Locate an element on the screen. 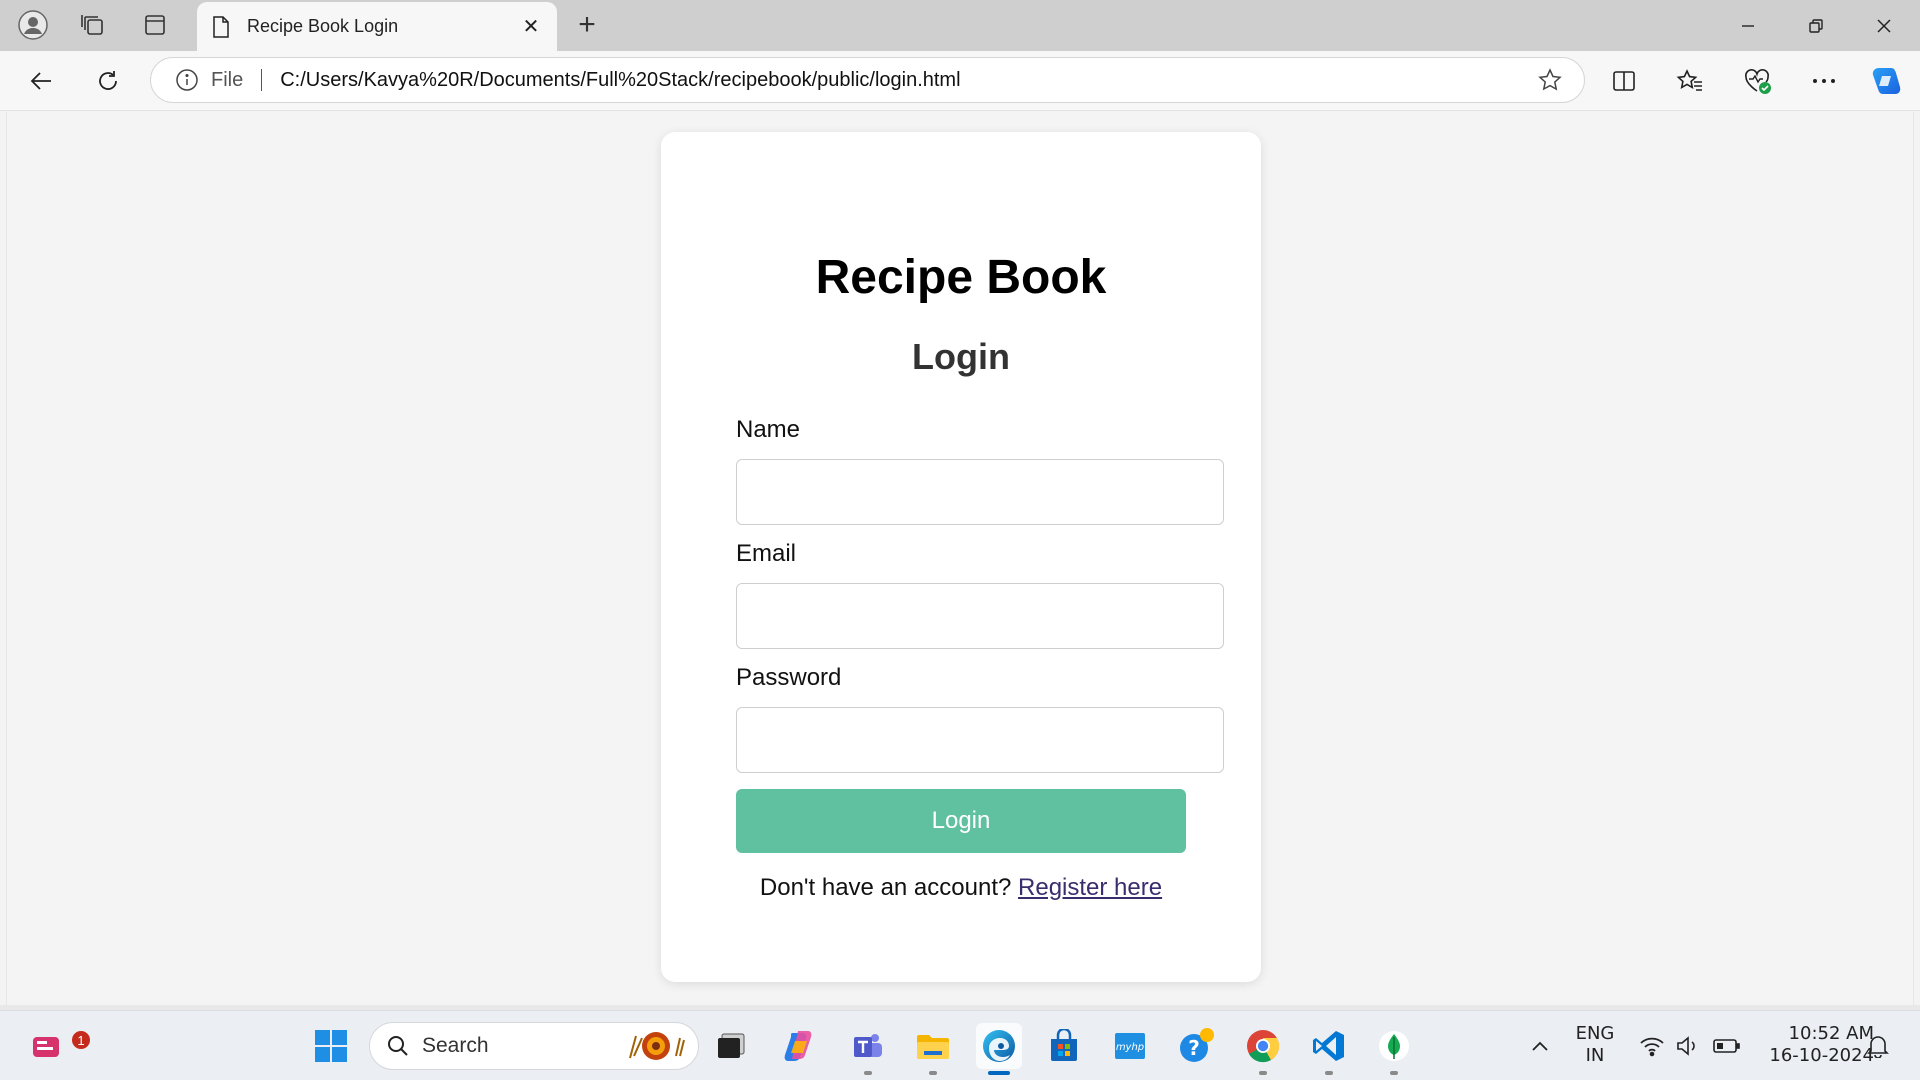 The width and height of the screenshot is (1920, 1080). document-icon is located at coordinates (221, 27).